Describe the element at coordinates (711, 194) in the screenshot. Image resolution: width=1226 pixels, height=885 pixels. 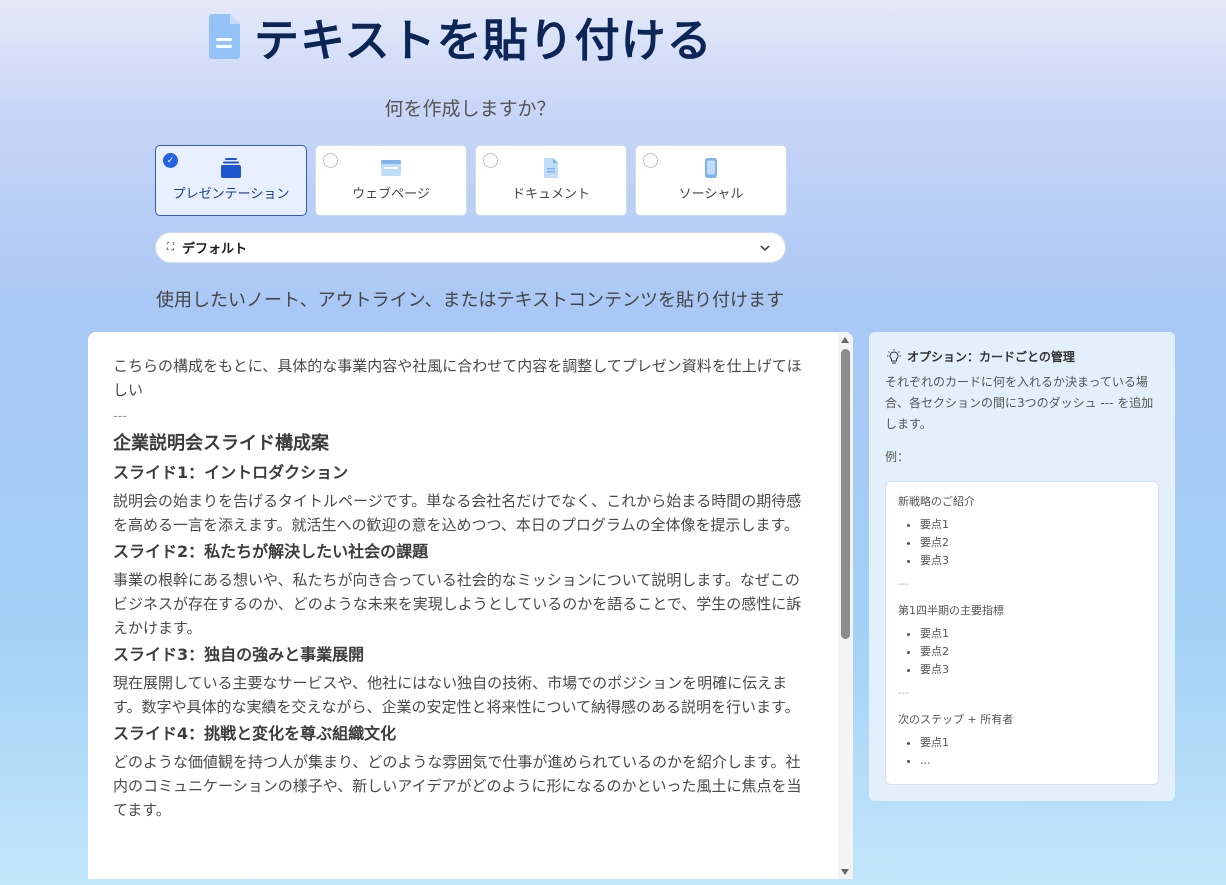
I see `type-label-social: ソーシャル` at that location.